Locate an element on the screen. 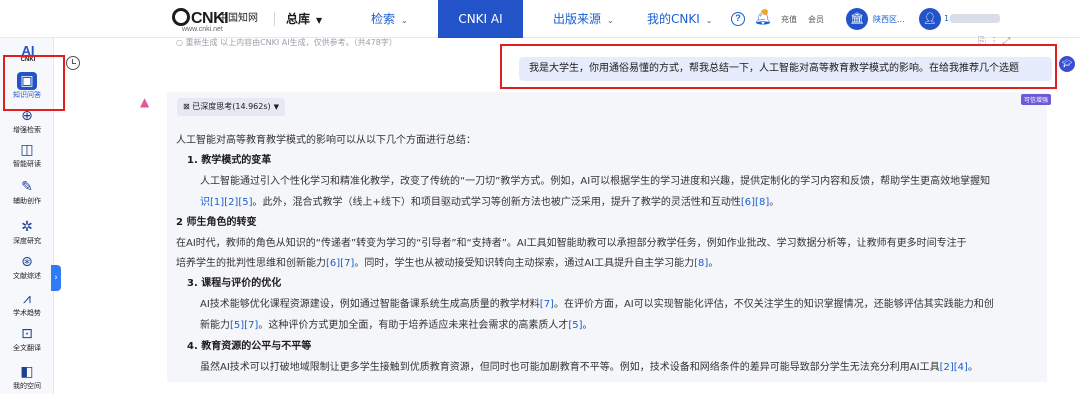  citation-link: [5][7] is located at coordinates (244, 325).